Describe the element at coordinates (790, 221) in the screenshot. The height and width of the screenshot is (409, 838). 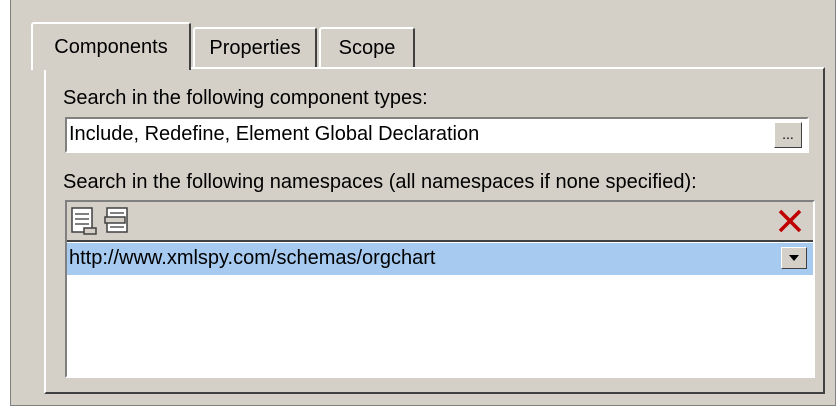
I see `delete-x-icon` at that location.